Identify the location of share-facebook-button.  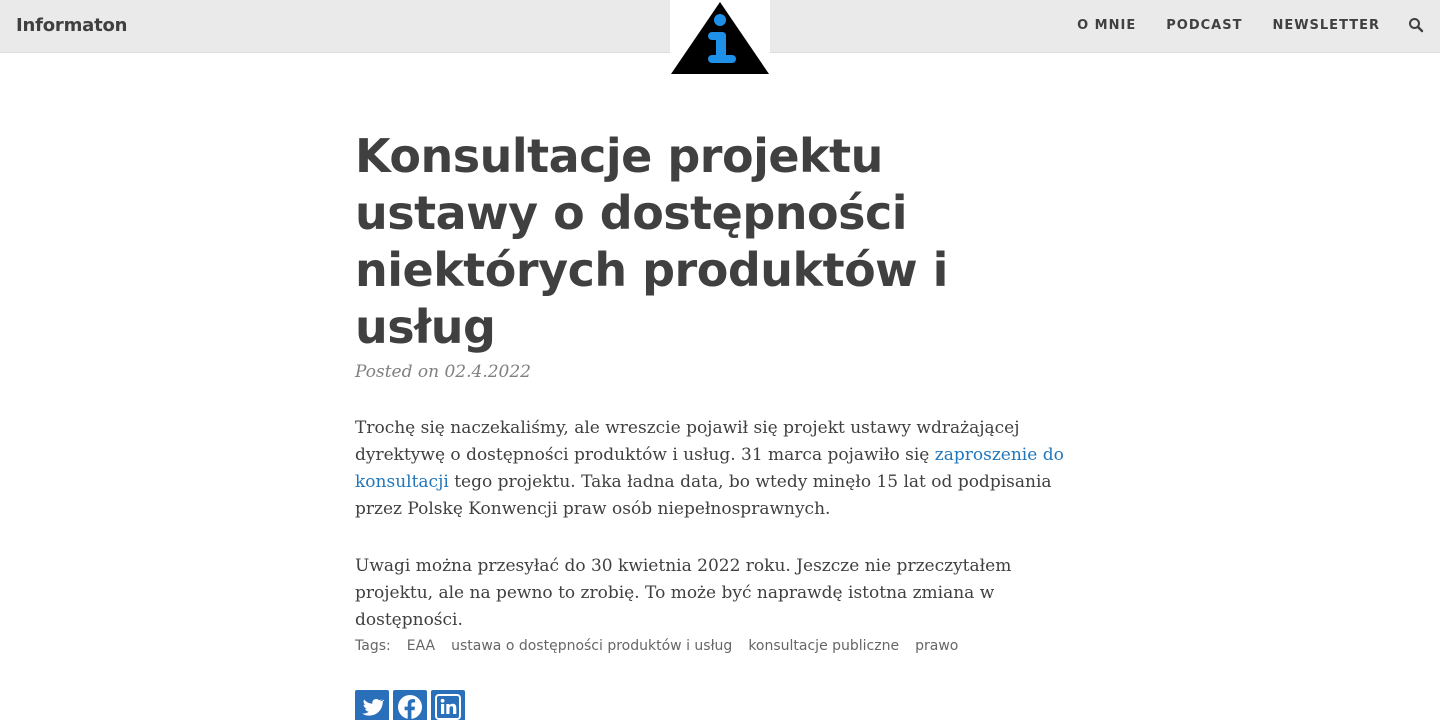
(410, 705).